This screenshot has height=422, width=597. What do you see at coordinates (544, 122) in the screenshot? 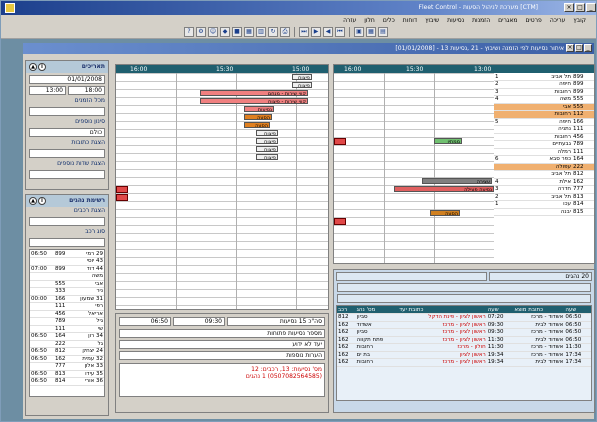
I see `table-row: 5 חיפה 166` at bounding box center [544, 122].